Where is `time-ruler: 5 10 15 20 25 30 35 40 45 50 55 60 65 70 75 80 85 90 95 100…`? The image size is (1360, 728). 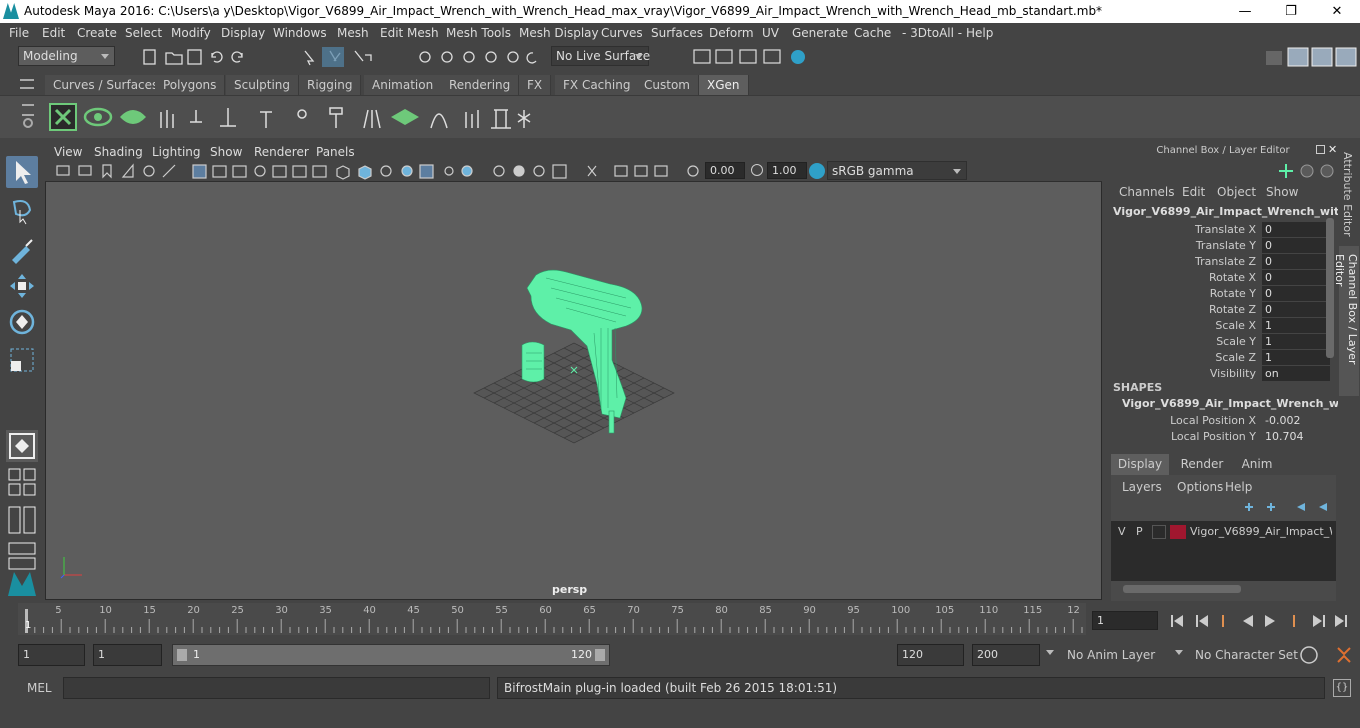 time-ruler: 5 10 15 20 25 30 35 40 45 50 55 60 65 70 75 80 85 90 95 100… is located at coordinates (552, 619).